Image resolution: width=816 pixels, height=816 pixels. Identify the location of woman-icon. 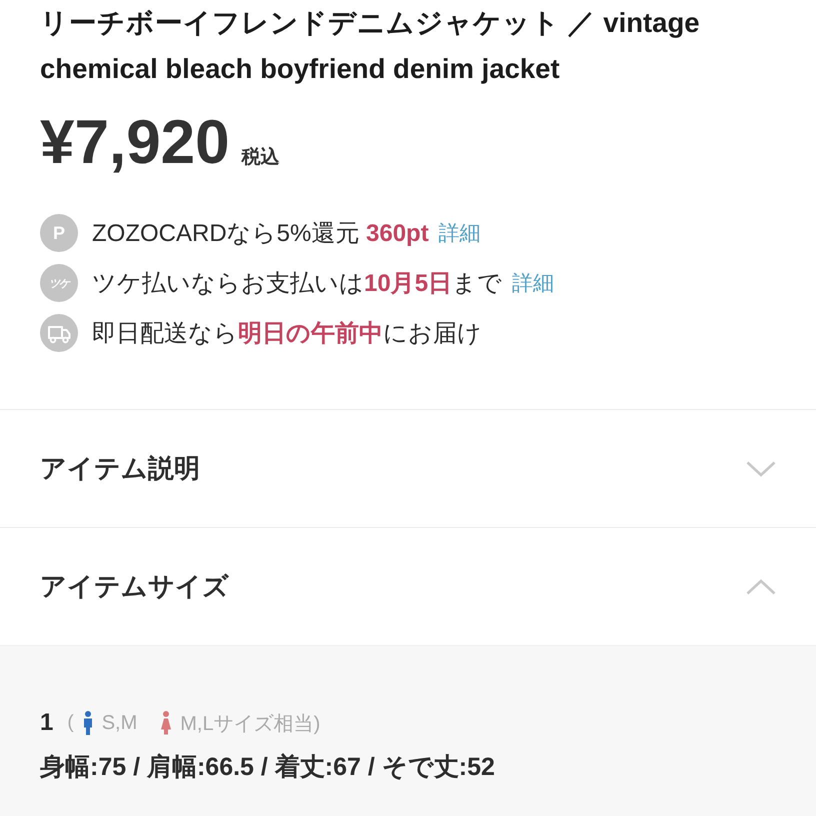
(166, 723).